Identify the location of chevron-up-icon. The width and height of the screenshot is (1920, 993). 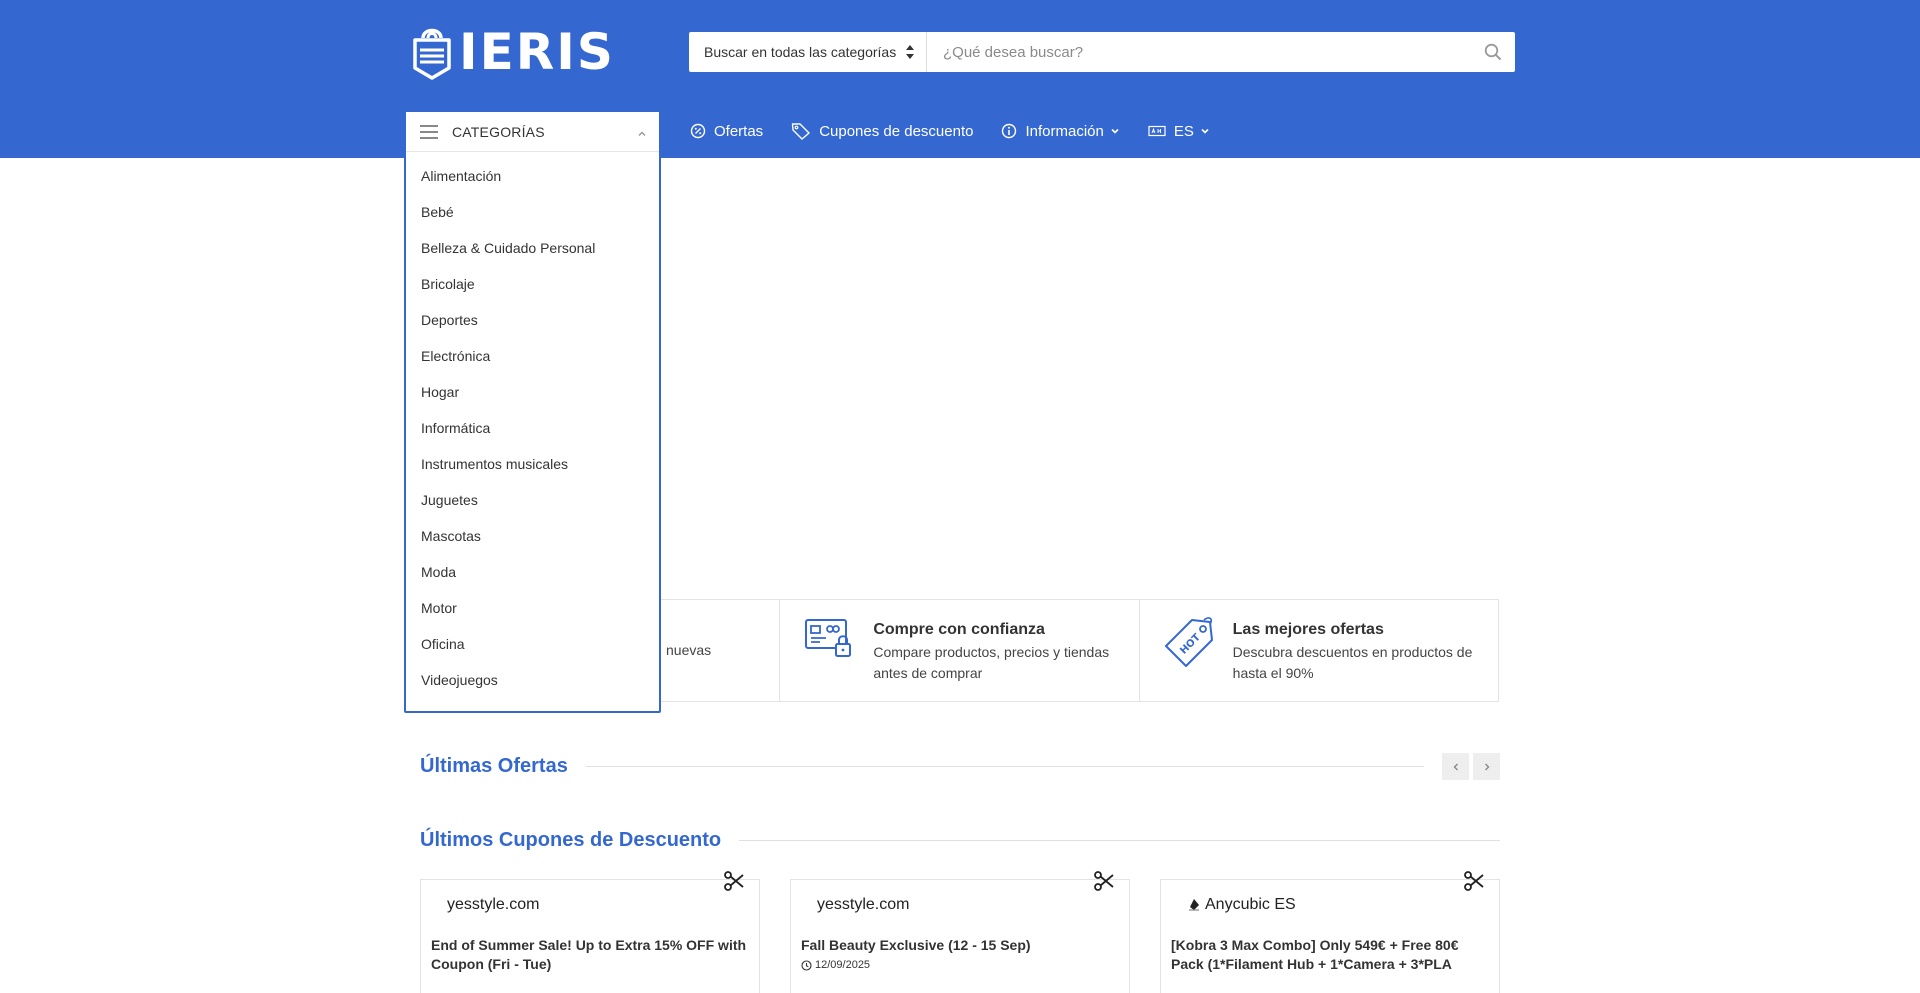
(642, 135).